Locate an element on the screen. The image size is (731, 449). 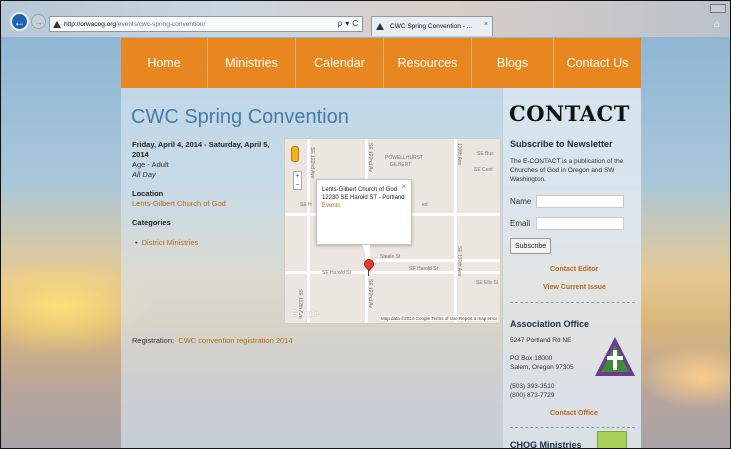
map-pin-stem is located at coordinates (368, 272).